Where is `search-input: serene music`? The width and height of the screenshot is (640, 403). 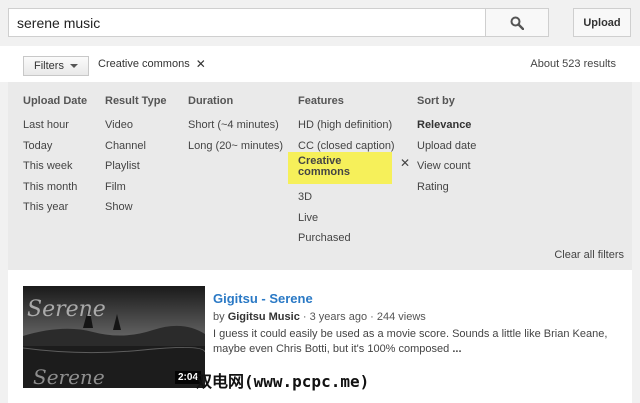 search-input: serene music is located at coordinates (247, 22).